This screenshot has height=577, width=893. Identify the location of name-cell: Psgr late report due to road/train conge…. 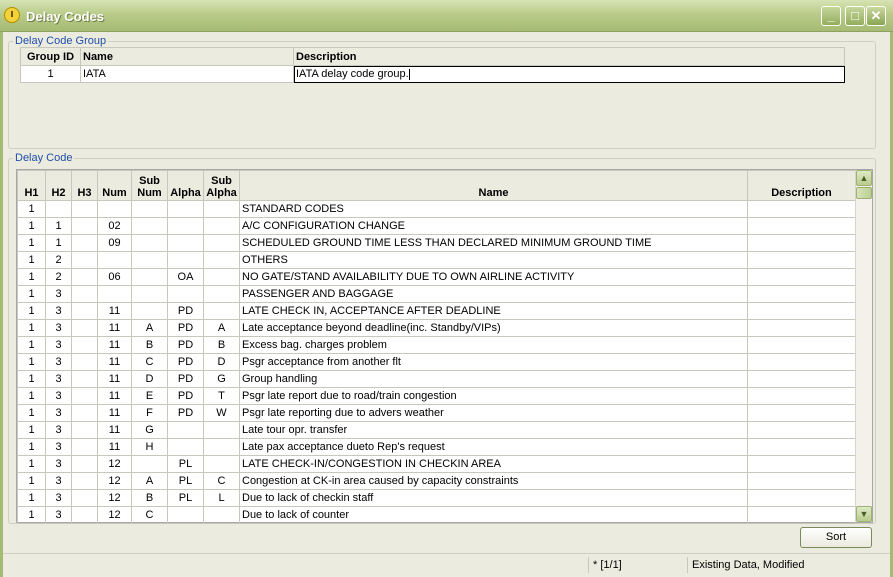
(493, 396).